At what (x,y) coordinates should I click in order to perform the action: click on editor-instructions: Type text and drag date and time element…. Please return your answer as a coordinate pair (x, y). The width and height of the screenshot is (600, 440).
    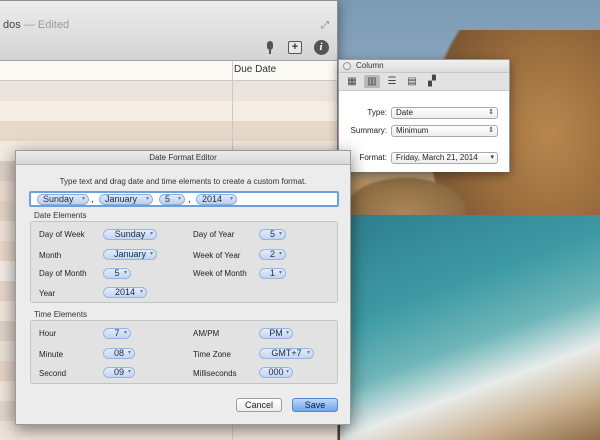
    Looking at the image, I should click on (183, 181).